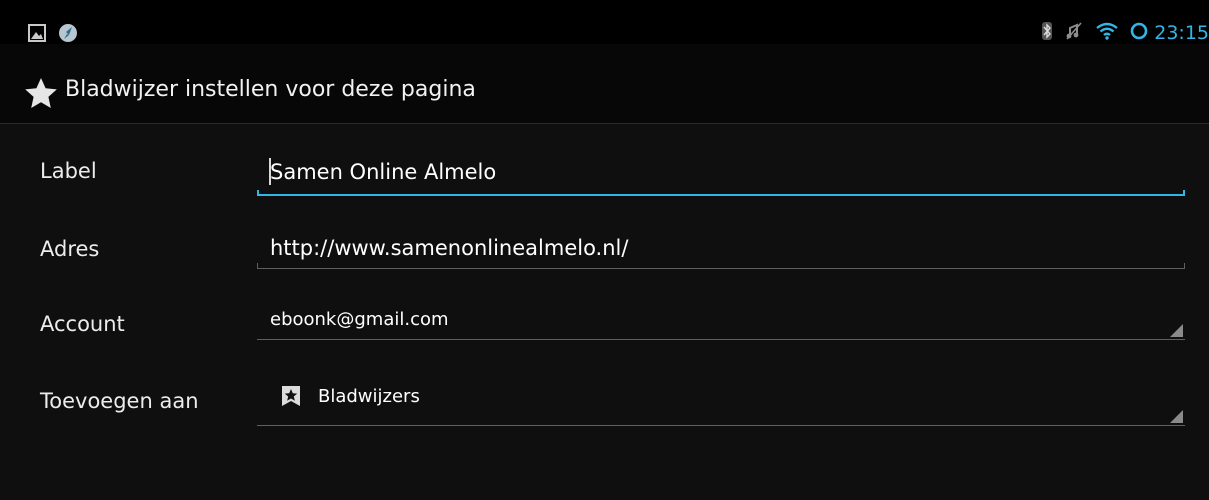 This screenshot has width=1209, height=500. Describe the element at coordinates (1184, 266) in the screenshot. I see `address-input-tick-right` at that location.